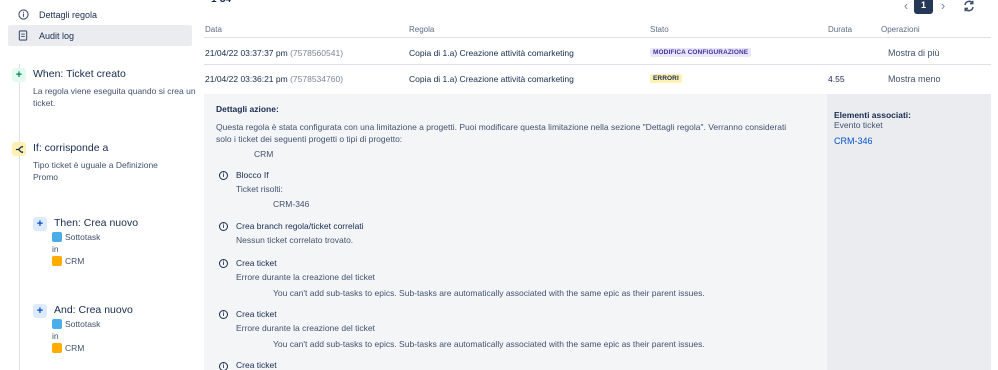 Image resolution: width=998 pixels, height=370 pixels. What do you see at coordinates (100, 35) in the screenshot?
I see `sidebar-item-audit-log: Audit log` at bounding box center [100, 35].